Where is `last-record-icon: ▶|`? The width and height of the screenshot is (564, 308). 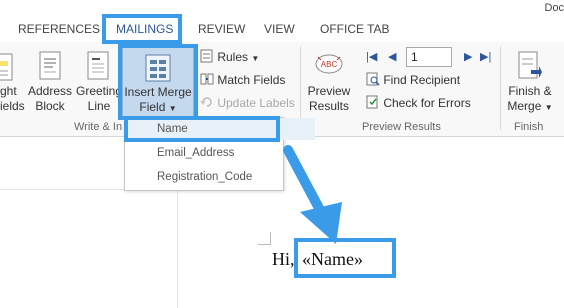 last-record-icon: ▶| is located at coordinates (485, 56).